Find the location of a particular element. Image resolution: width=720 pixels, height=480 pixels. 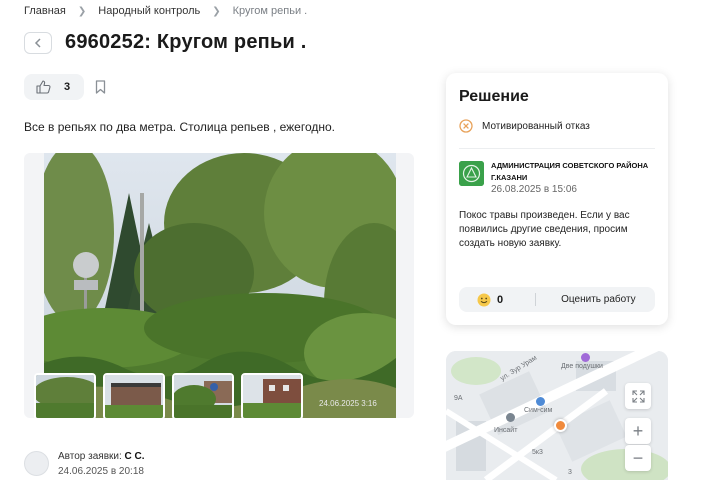

avatar is located at coordinates (36, 463).